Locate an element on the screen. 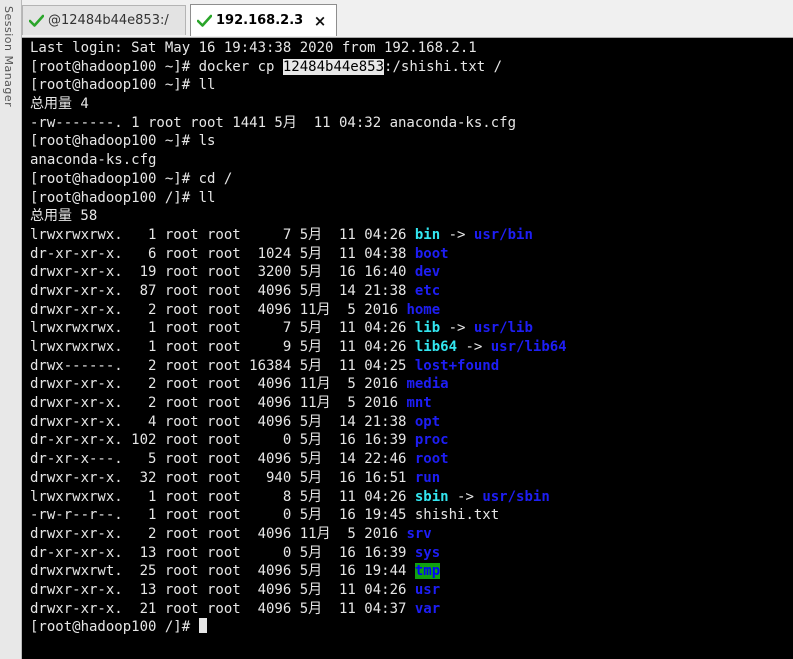 Image resolution: width=793 pixels, height=659 pixels. terminal-line: [root@hadoop100 /]# ll is located at coordinates (123, 197).